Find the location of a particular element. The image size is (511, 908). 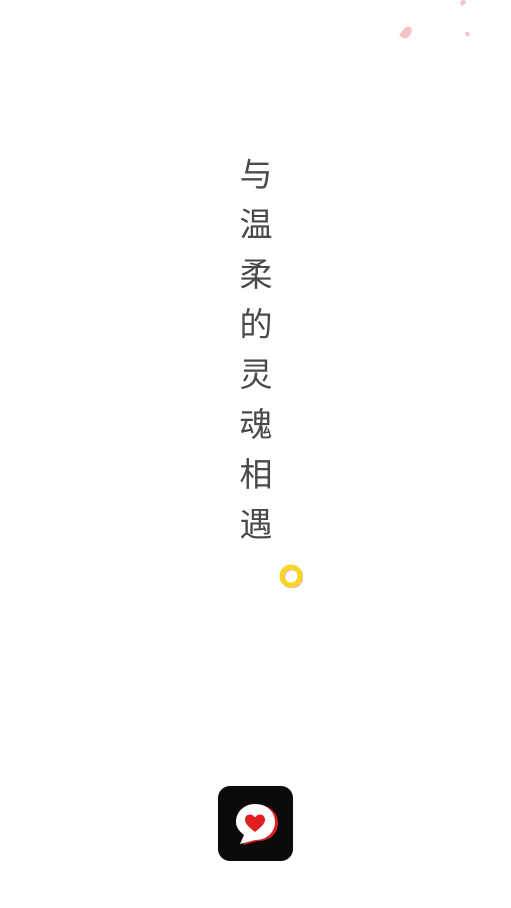

slogan-char: 相 is located at coordinates (256, 474).